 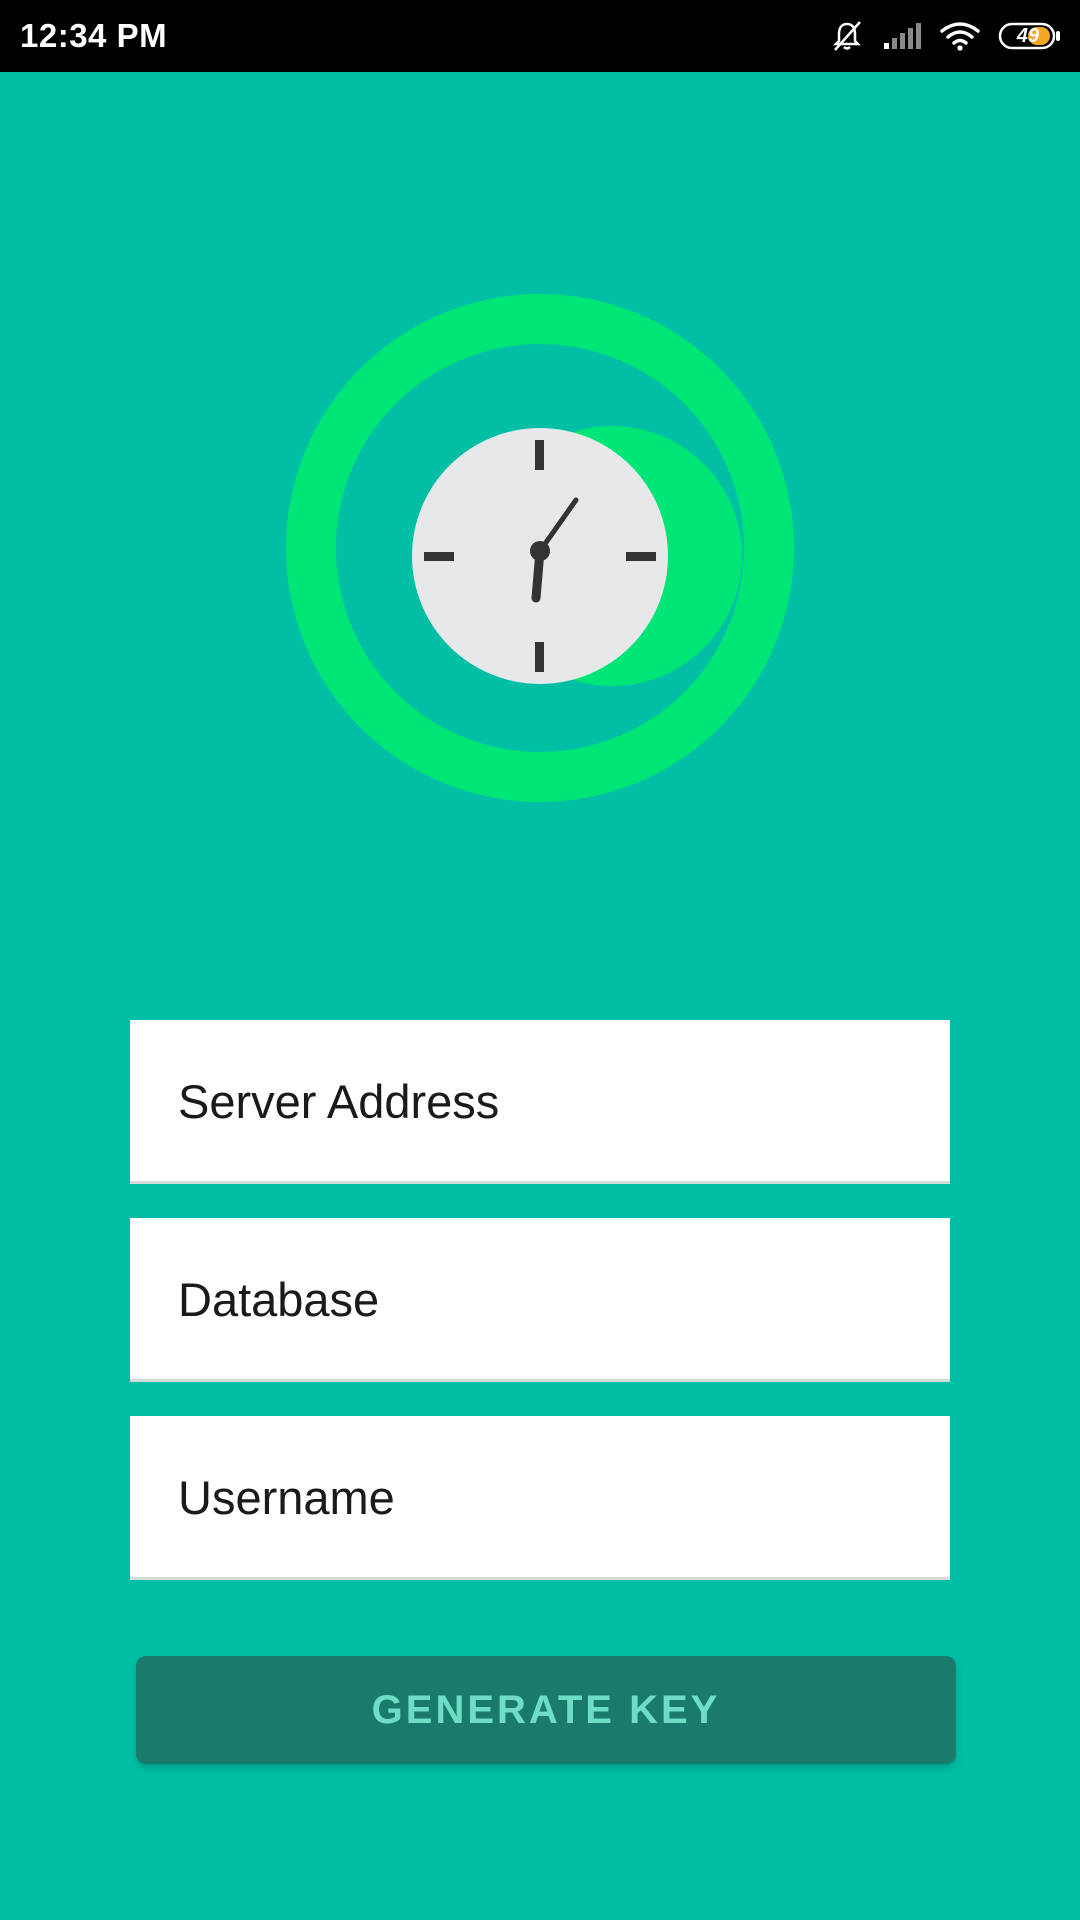 What do you see at coordinates (902, 36) in the screenshot?
I see `signal-icon` at bounding box center [902, 36].